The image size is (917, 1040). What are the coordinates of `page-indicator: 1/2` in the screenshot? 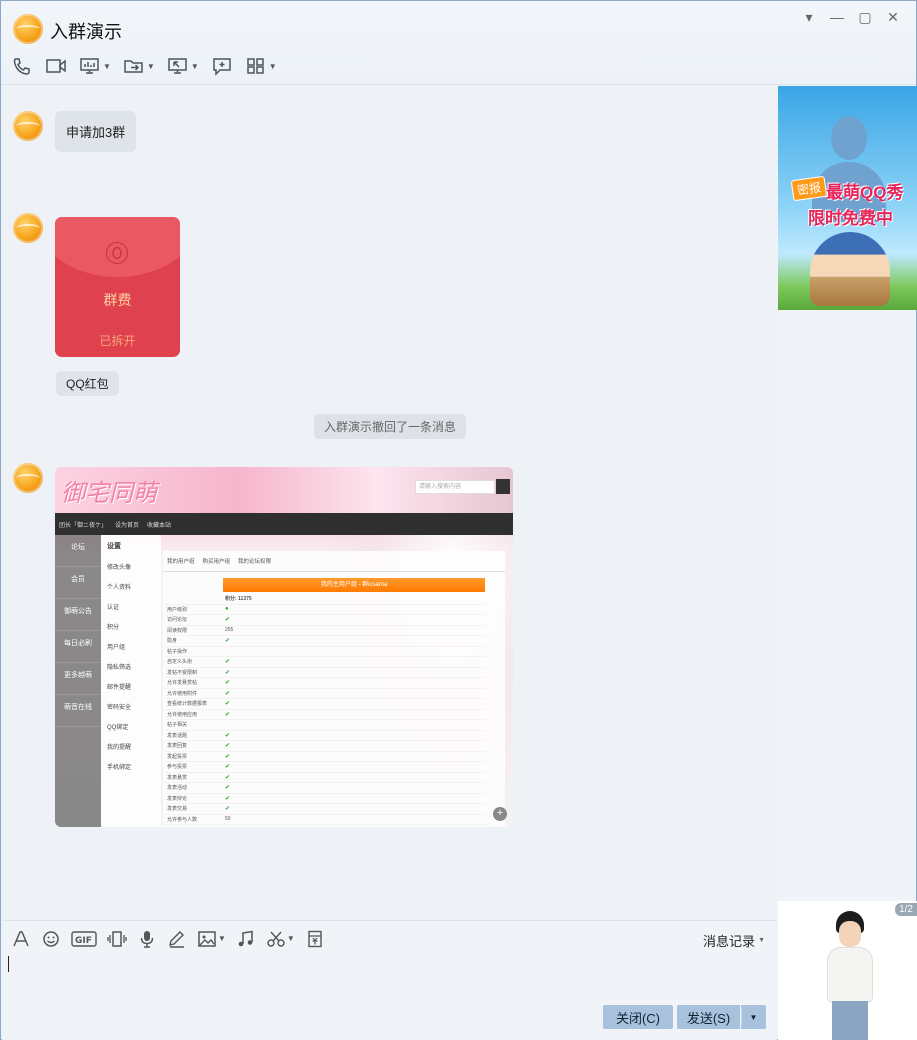 It's located at (906, 909).